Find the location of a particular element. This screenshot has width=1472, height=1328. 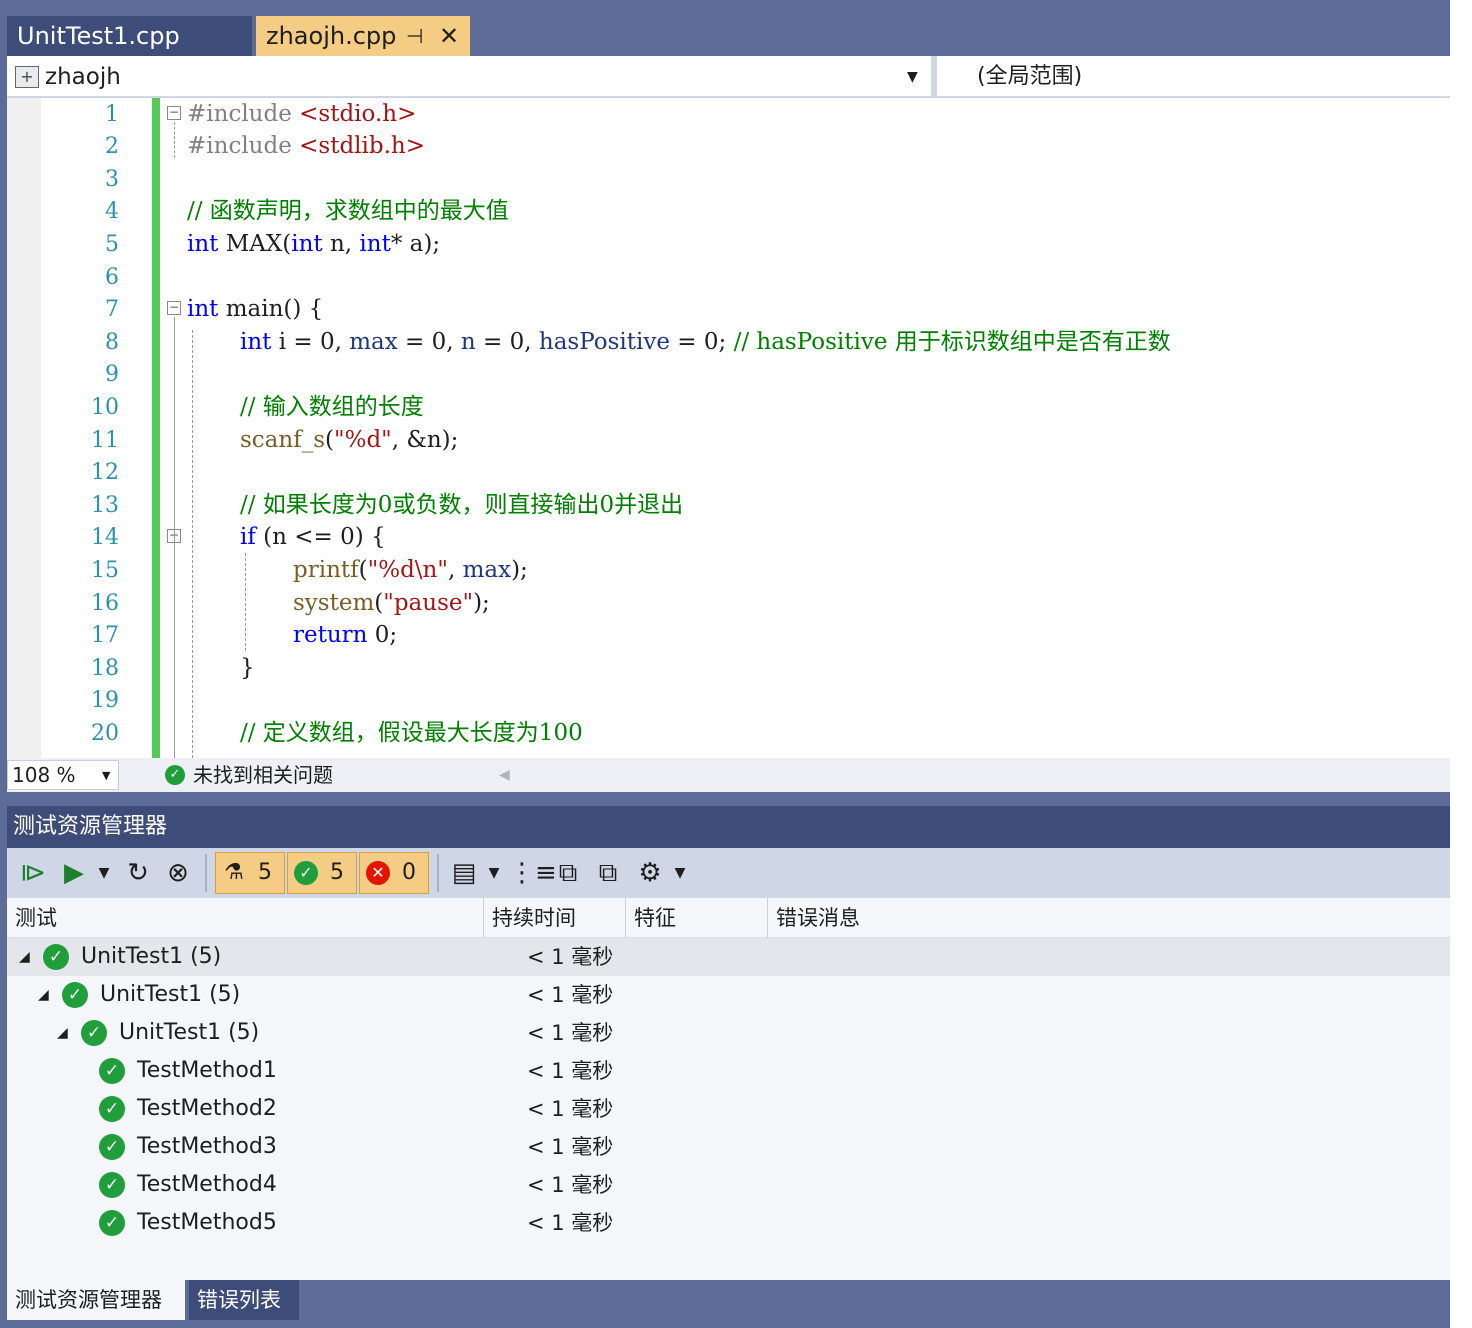

close-icon: ✕ is located at coordinates (449, 36).